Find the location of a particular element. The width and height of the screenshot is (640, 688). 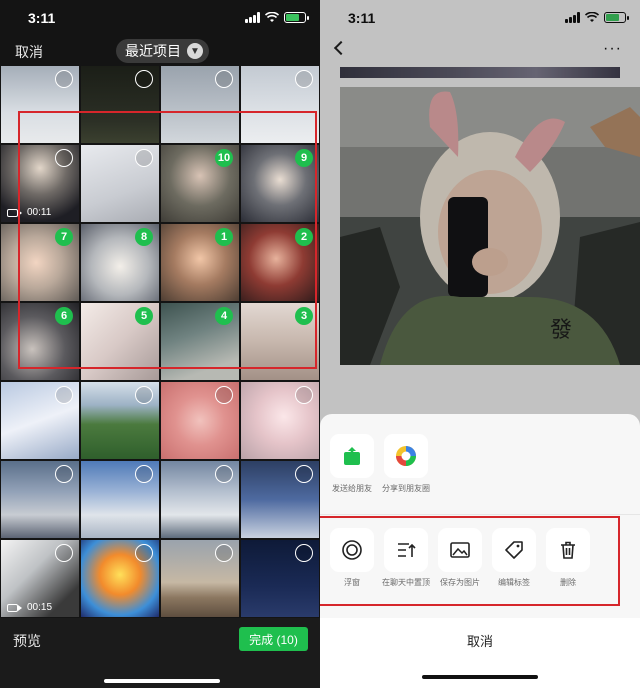

trash-icon is located at coordinates (568, 550).